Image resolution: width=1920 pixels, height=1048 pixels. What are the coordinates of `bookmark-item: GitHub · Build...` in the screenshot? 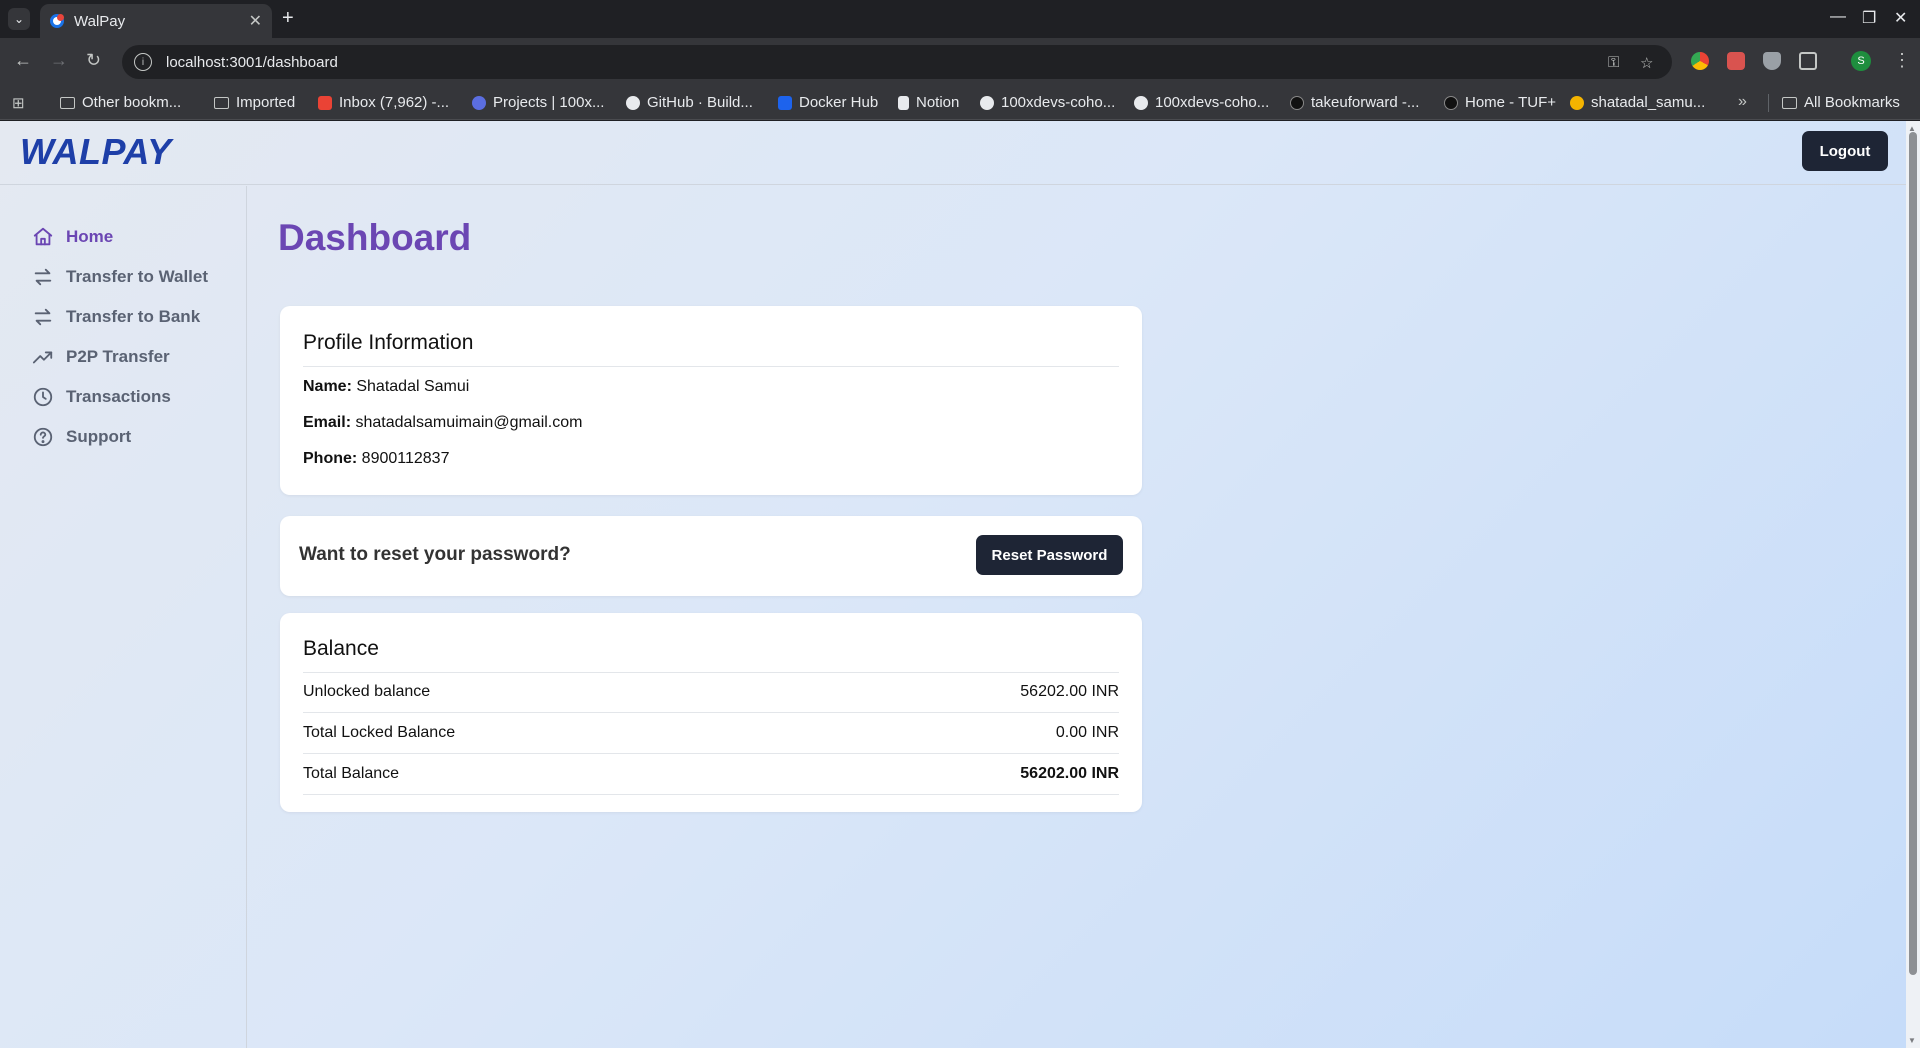 It's located at (689, 102).